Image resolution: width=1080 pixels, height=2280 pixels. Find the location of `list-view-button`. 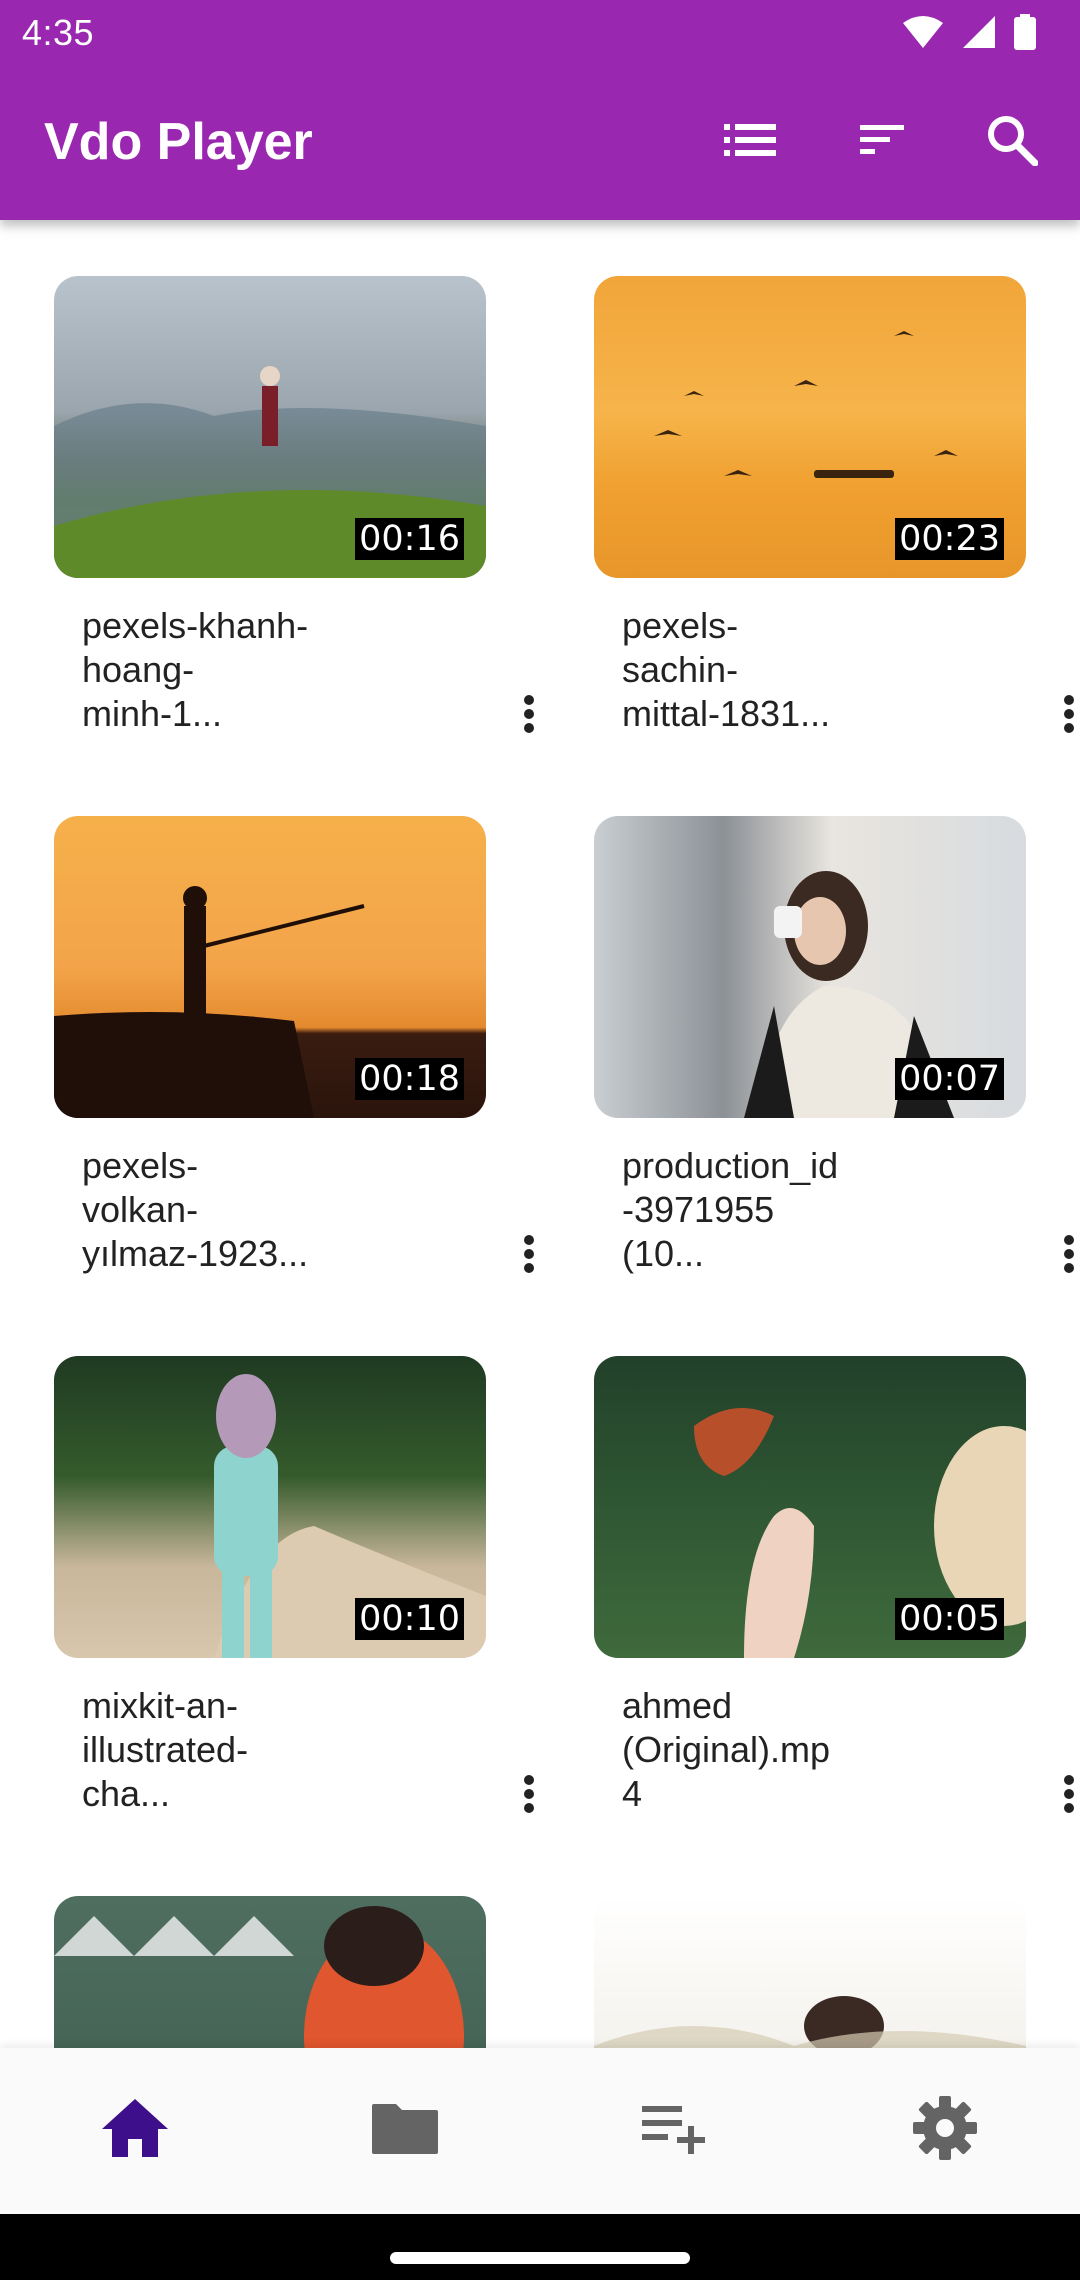

list-view-button is located at coordinates (750, 142).